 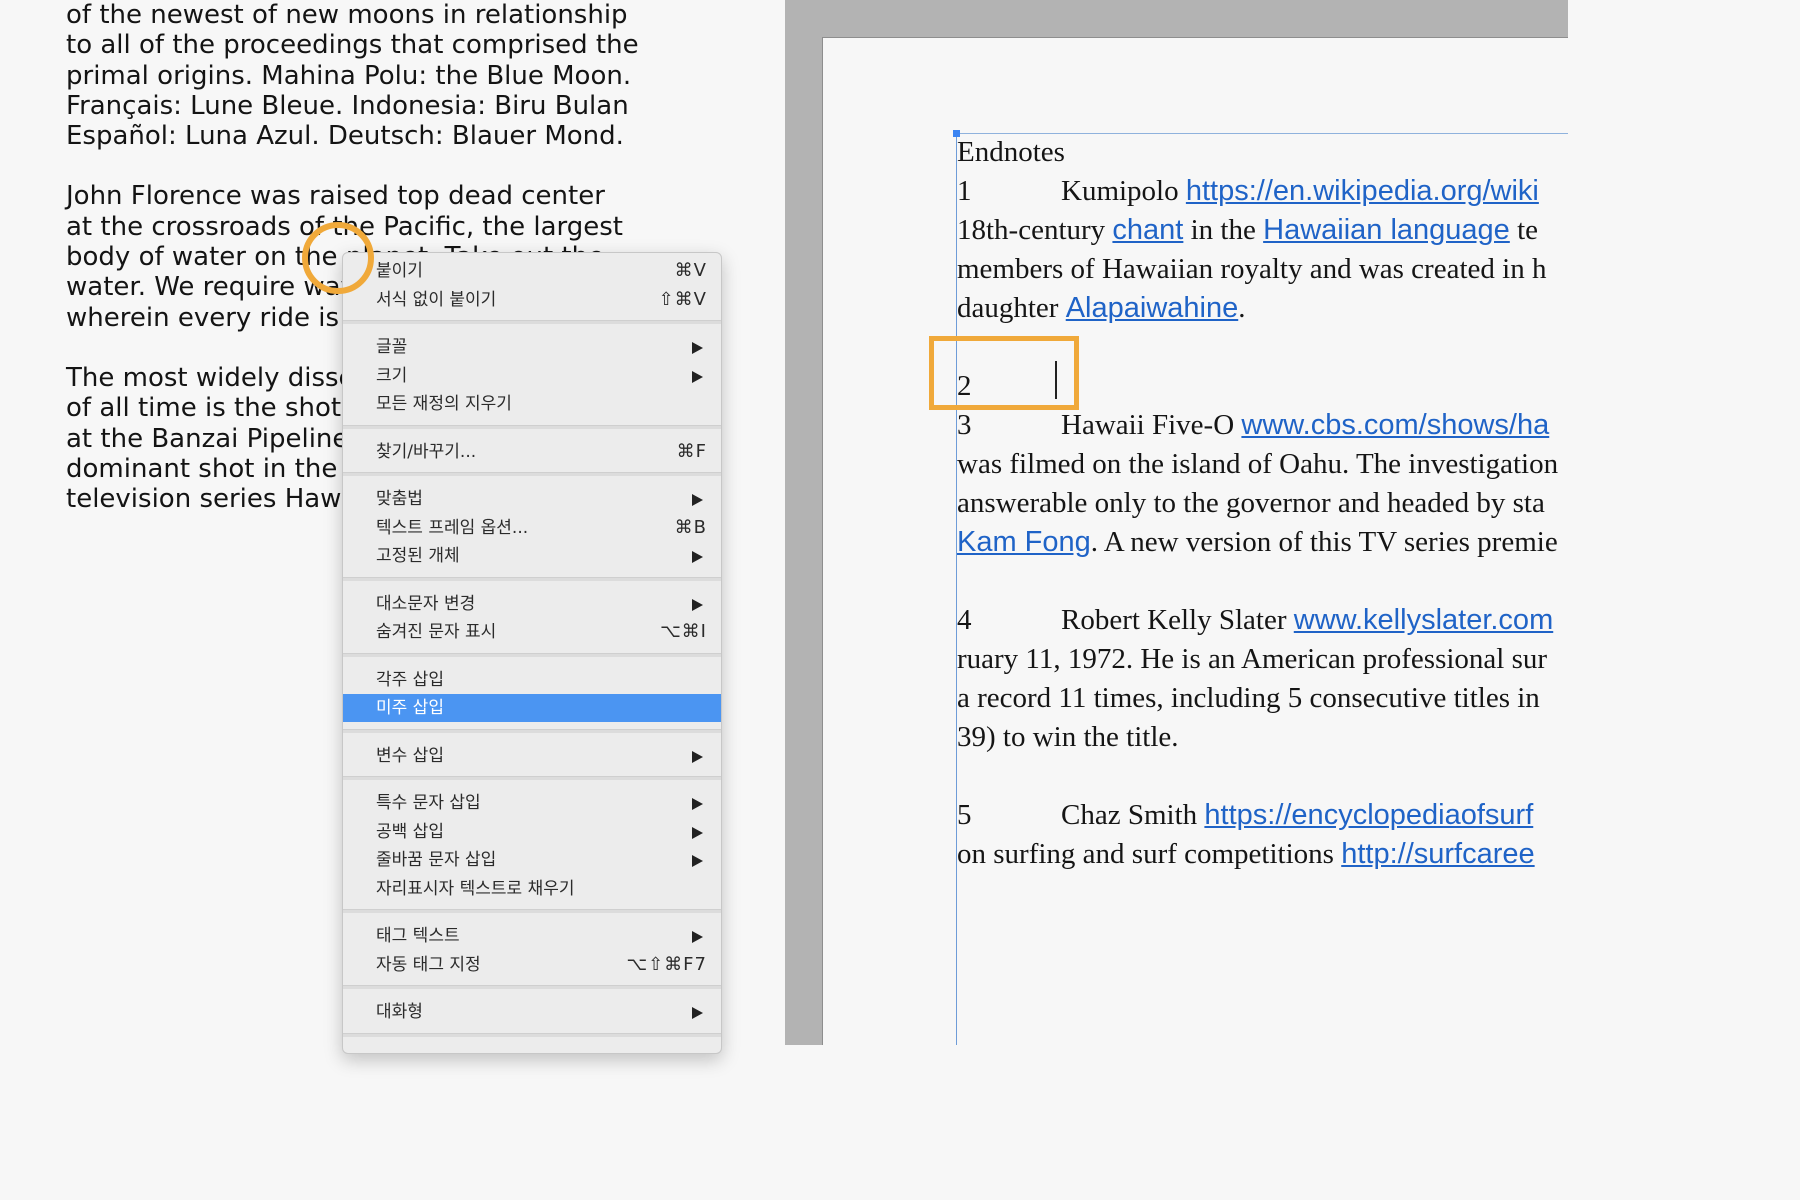 I want to click on menu-item-label: 변수 삽입, so click(x=410, y=755).